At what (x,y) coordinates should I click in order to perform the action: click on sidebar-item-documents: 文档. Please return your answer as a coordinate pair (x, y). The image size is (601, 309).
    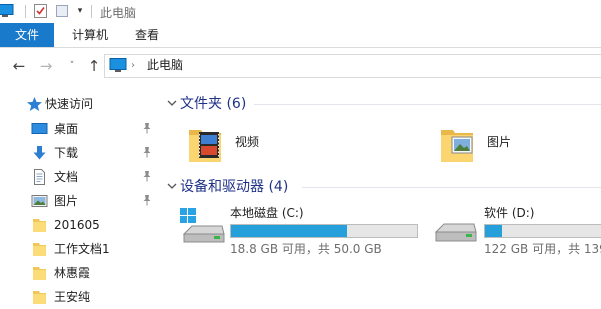
    Looking at the image, I should click on (80, 177).